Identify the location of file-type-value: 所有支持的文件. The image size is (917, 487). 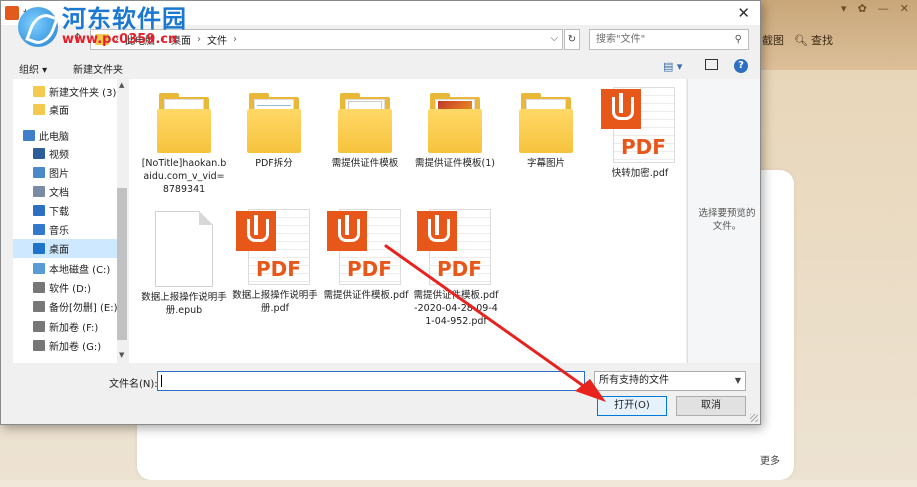
(634, 380).